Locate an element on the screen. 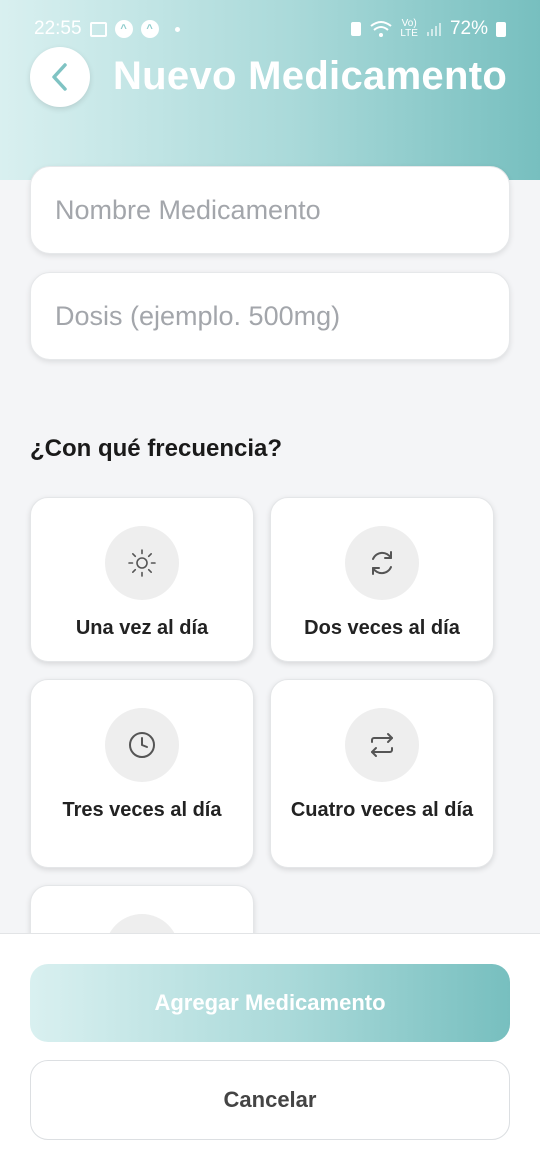 Image resolution: width=540 pixels, height=1170 pixels. repeat-icon is located at coordinates (382, 745).